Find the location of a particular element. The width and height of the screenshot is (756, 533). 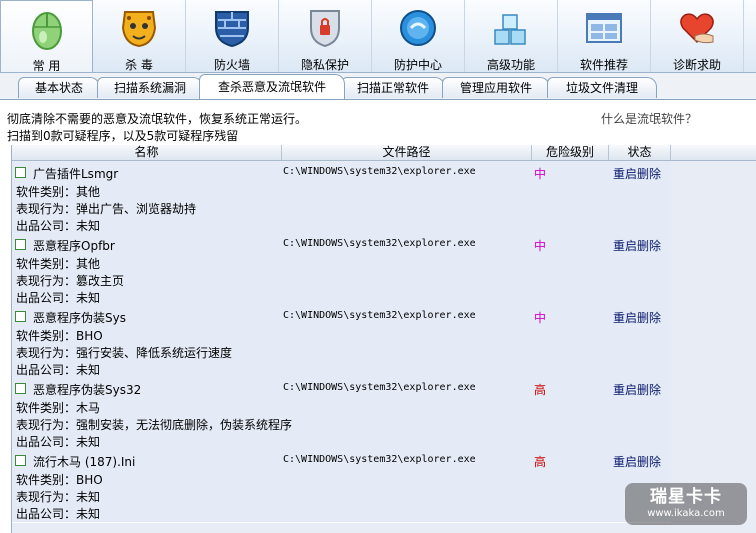

toolbar-label: 隐私保护 is located at coordinates (324, 65).